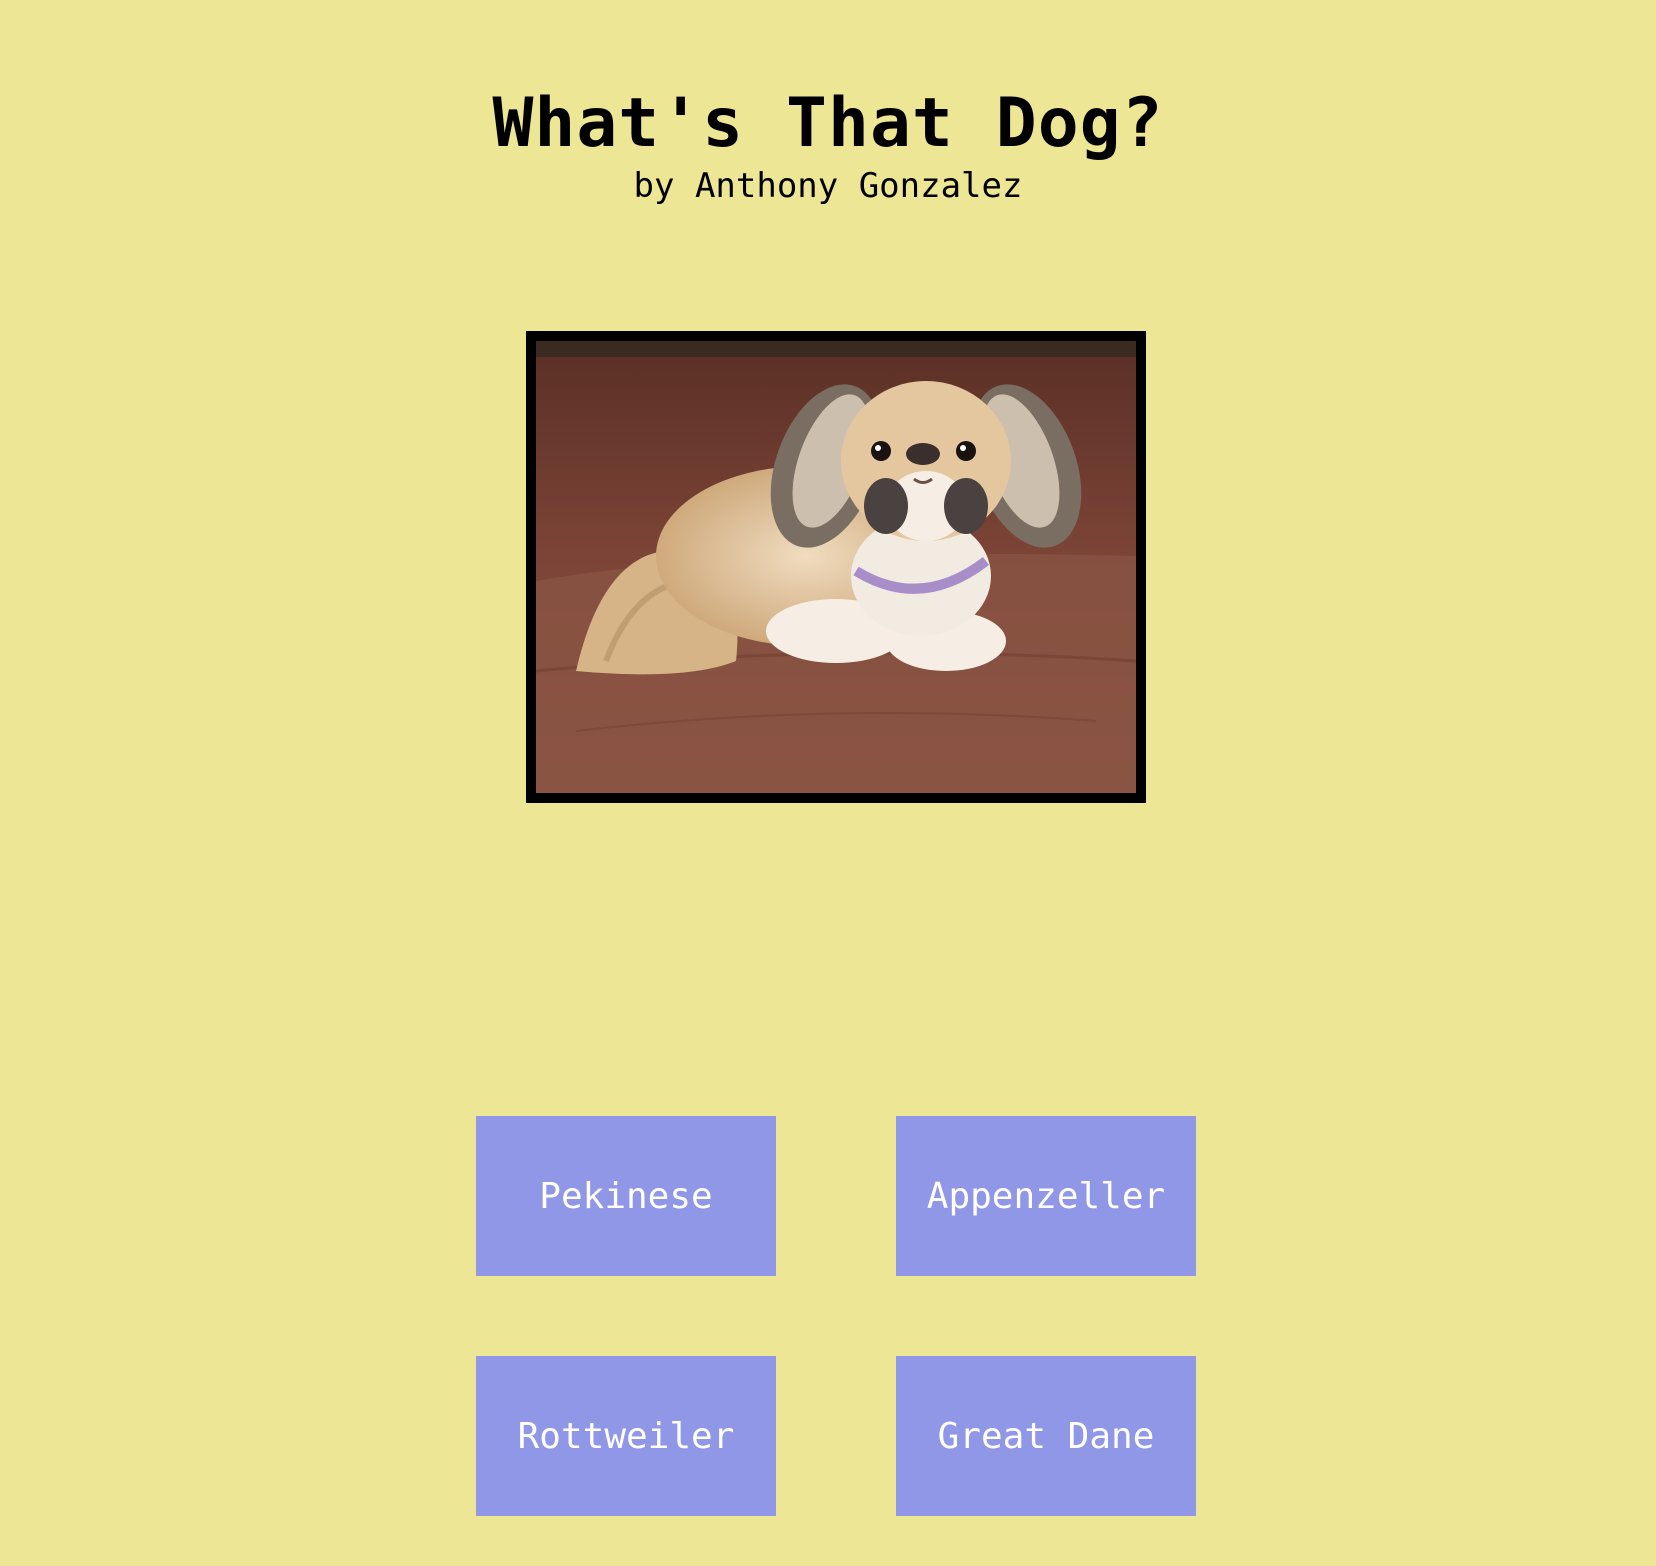 The width and height of the screenshot is (1656, 1566). I want to click on choice-button-appenzeller: Appenzeller, so click(1046, 1196).